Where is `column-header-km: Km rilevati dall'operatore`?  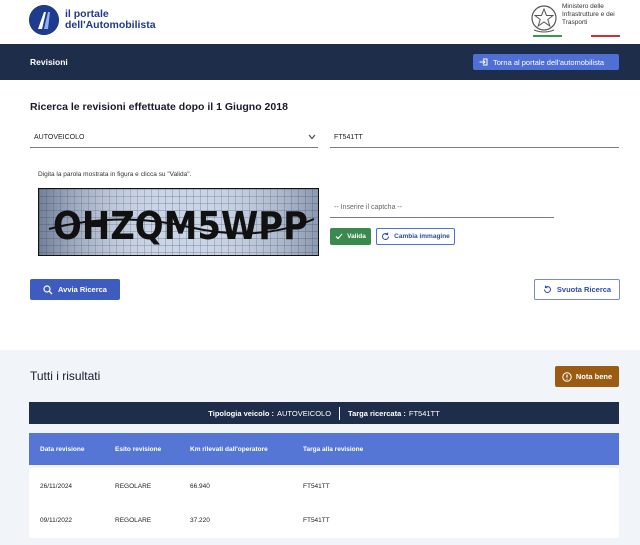
column-header-km: Km rilevati dall'operatore is located at coordinates (229, 449).